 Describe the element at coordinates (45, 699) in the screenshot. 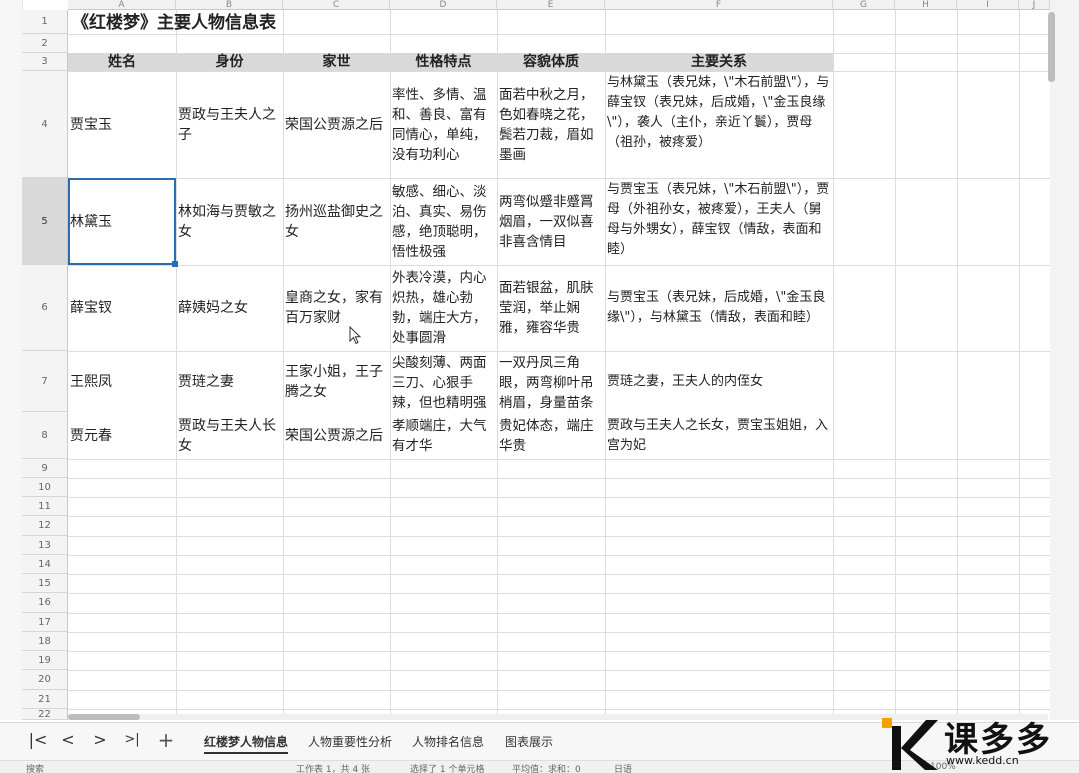

I see `row-header-21: 21` at that location.